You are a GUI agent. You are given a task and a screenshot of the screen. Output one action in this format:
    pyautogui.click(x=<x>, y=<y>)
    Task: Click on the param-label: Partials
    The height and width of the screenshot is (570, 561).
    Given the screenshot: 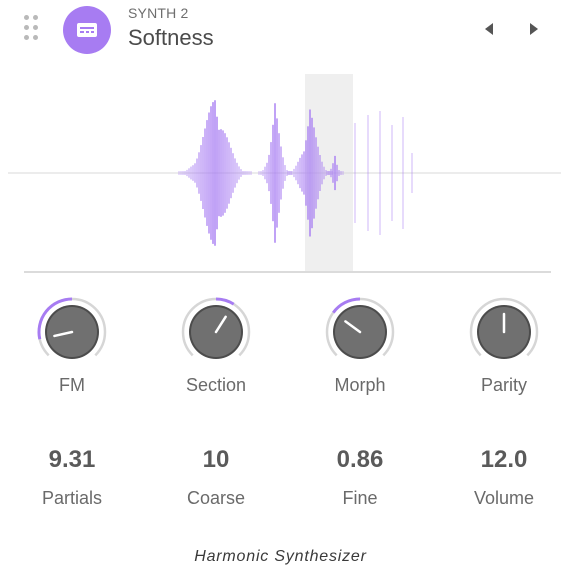 What is the action you would take?
    pyautogui.click(x=72, y=498)
    